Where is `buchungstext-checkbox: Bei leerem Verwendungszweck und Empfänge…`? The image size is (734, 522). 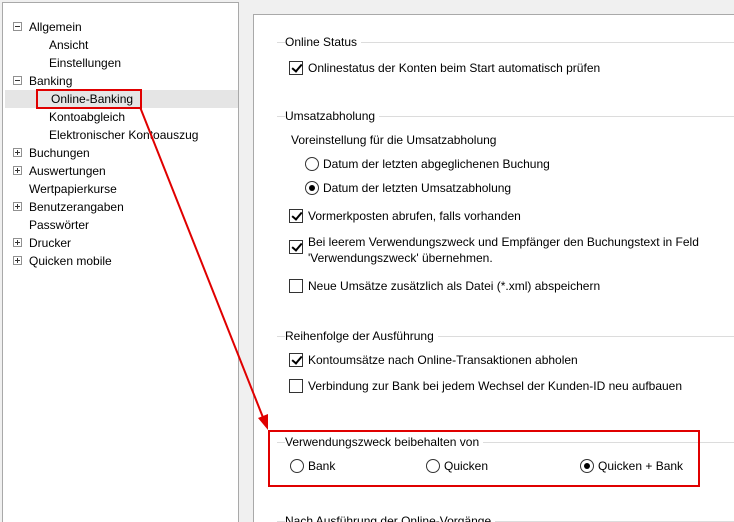
buchungstext-checkbox: Bei leerem Verwendungszweck und Empfänge… is located at coordinates (494, 250).